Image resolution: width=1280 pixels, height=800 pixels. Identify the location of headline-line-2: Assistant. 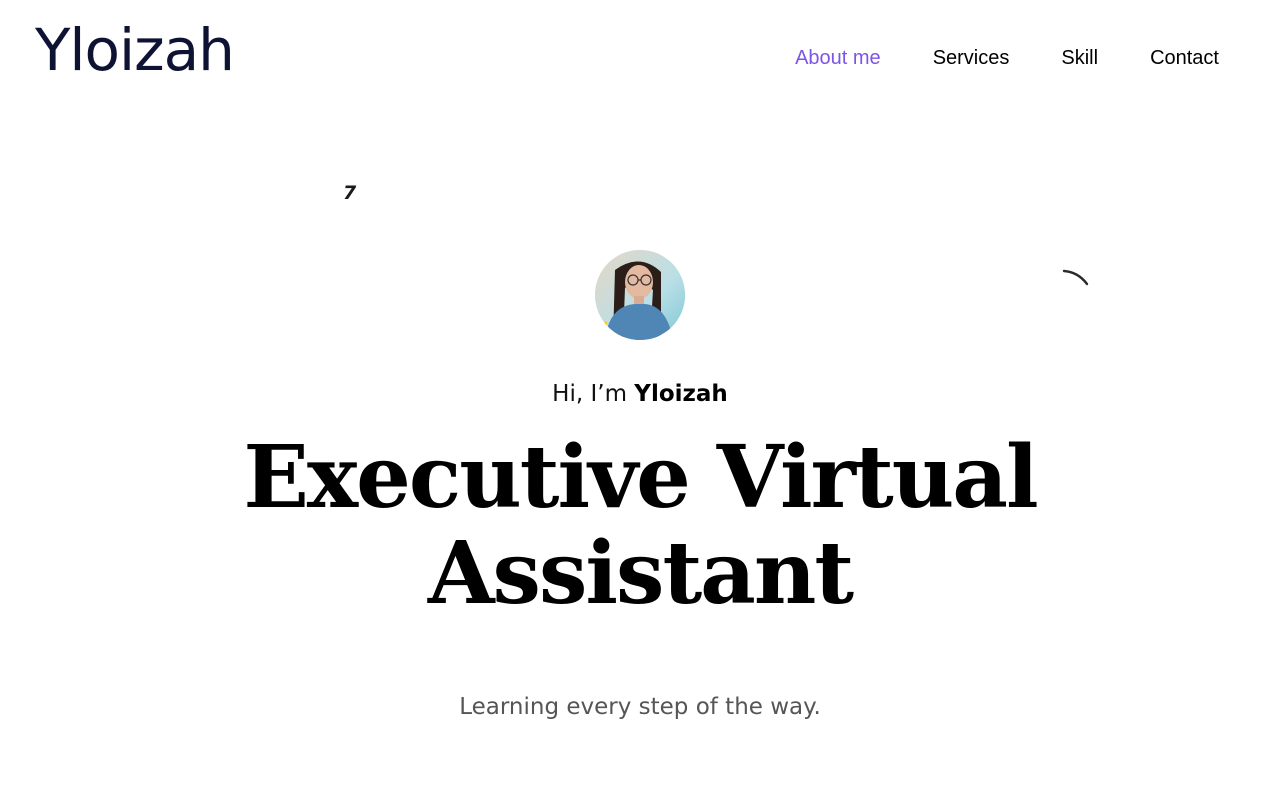
(640, 573).